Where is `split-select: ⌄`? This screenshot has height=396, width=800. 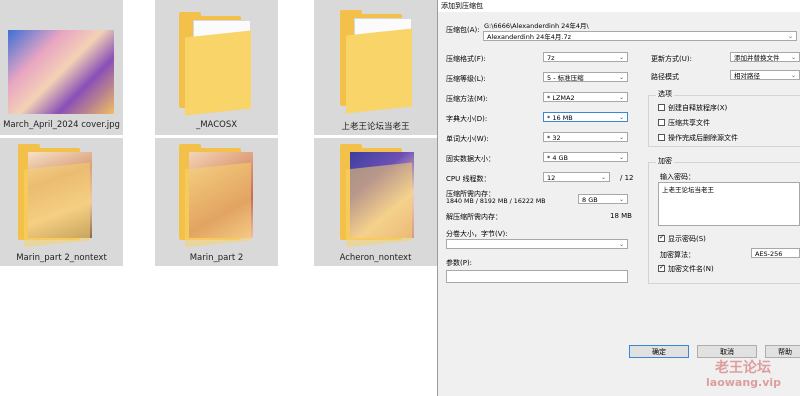 split-select: ⌄ is located at coordinates (537, 244).